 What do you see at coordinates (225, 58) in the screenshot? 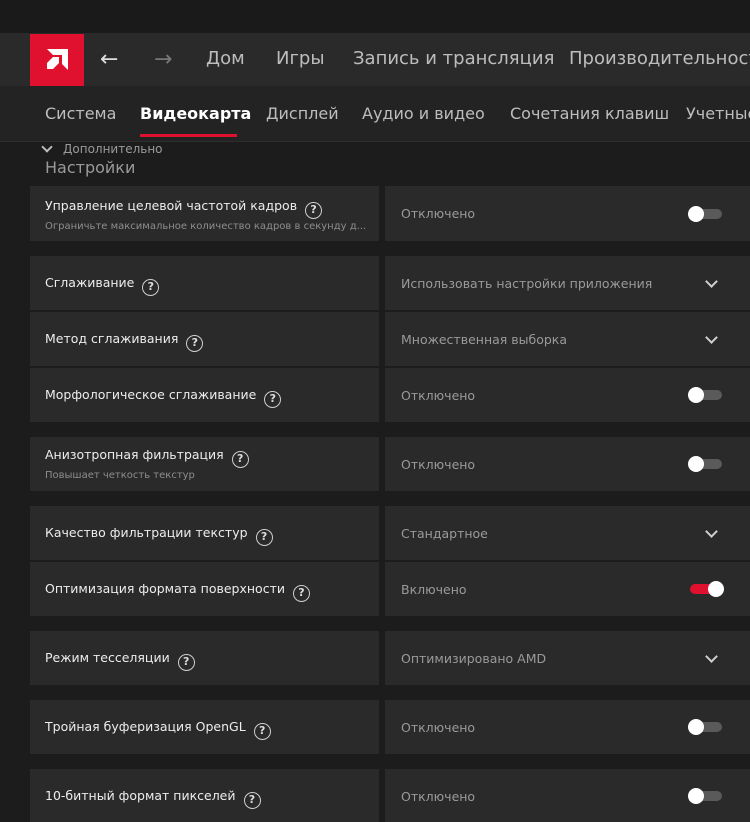
I see `nav-item-home: Дом` at bounding box center [225, 58].